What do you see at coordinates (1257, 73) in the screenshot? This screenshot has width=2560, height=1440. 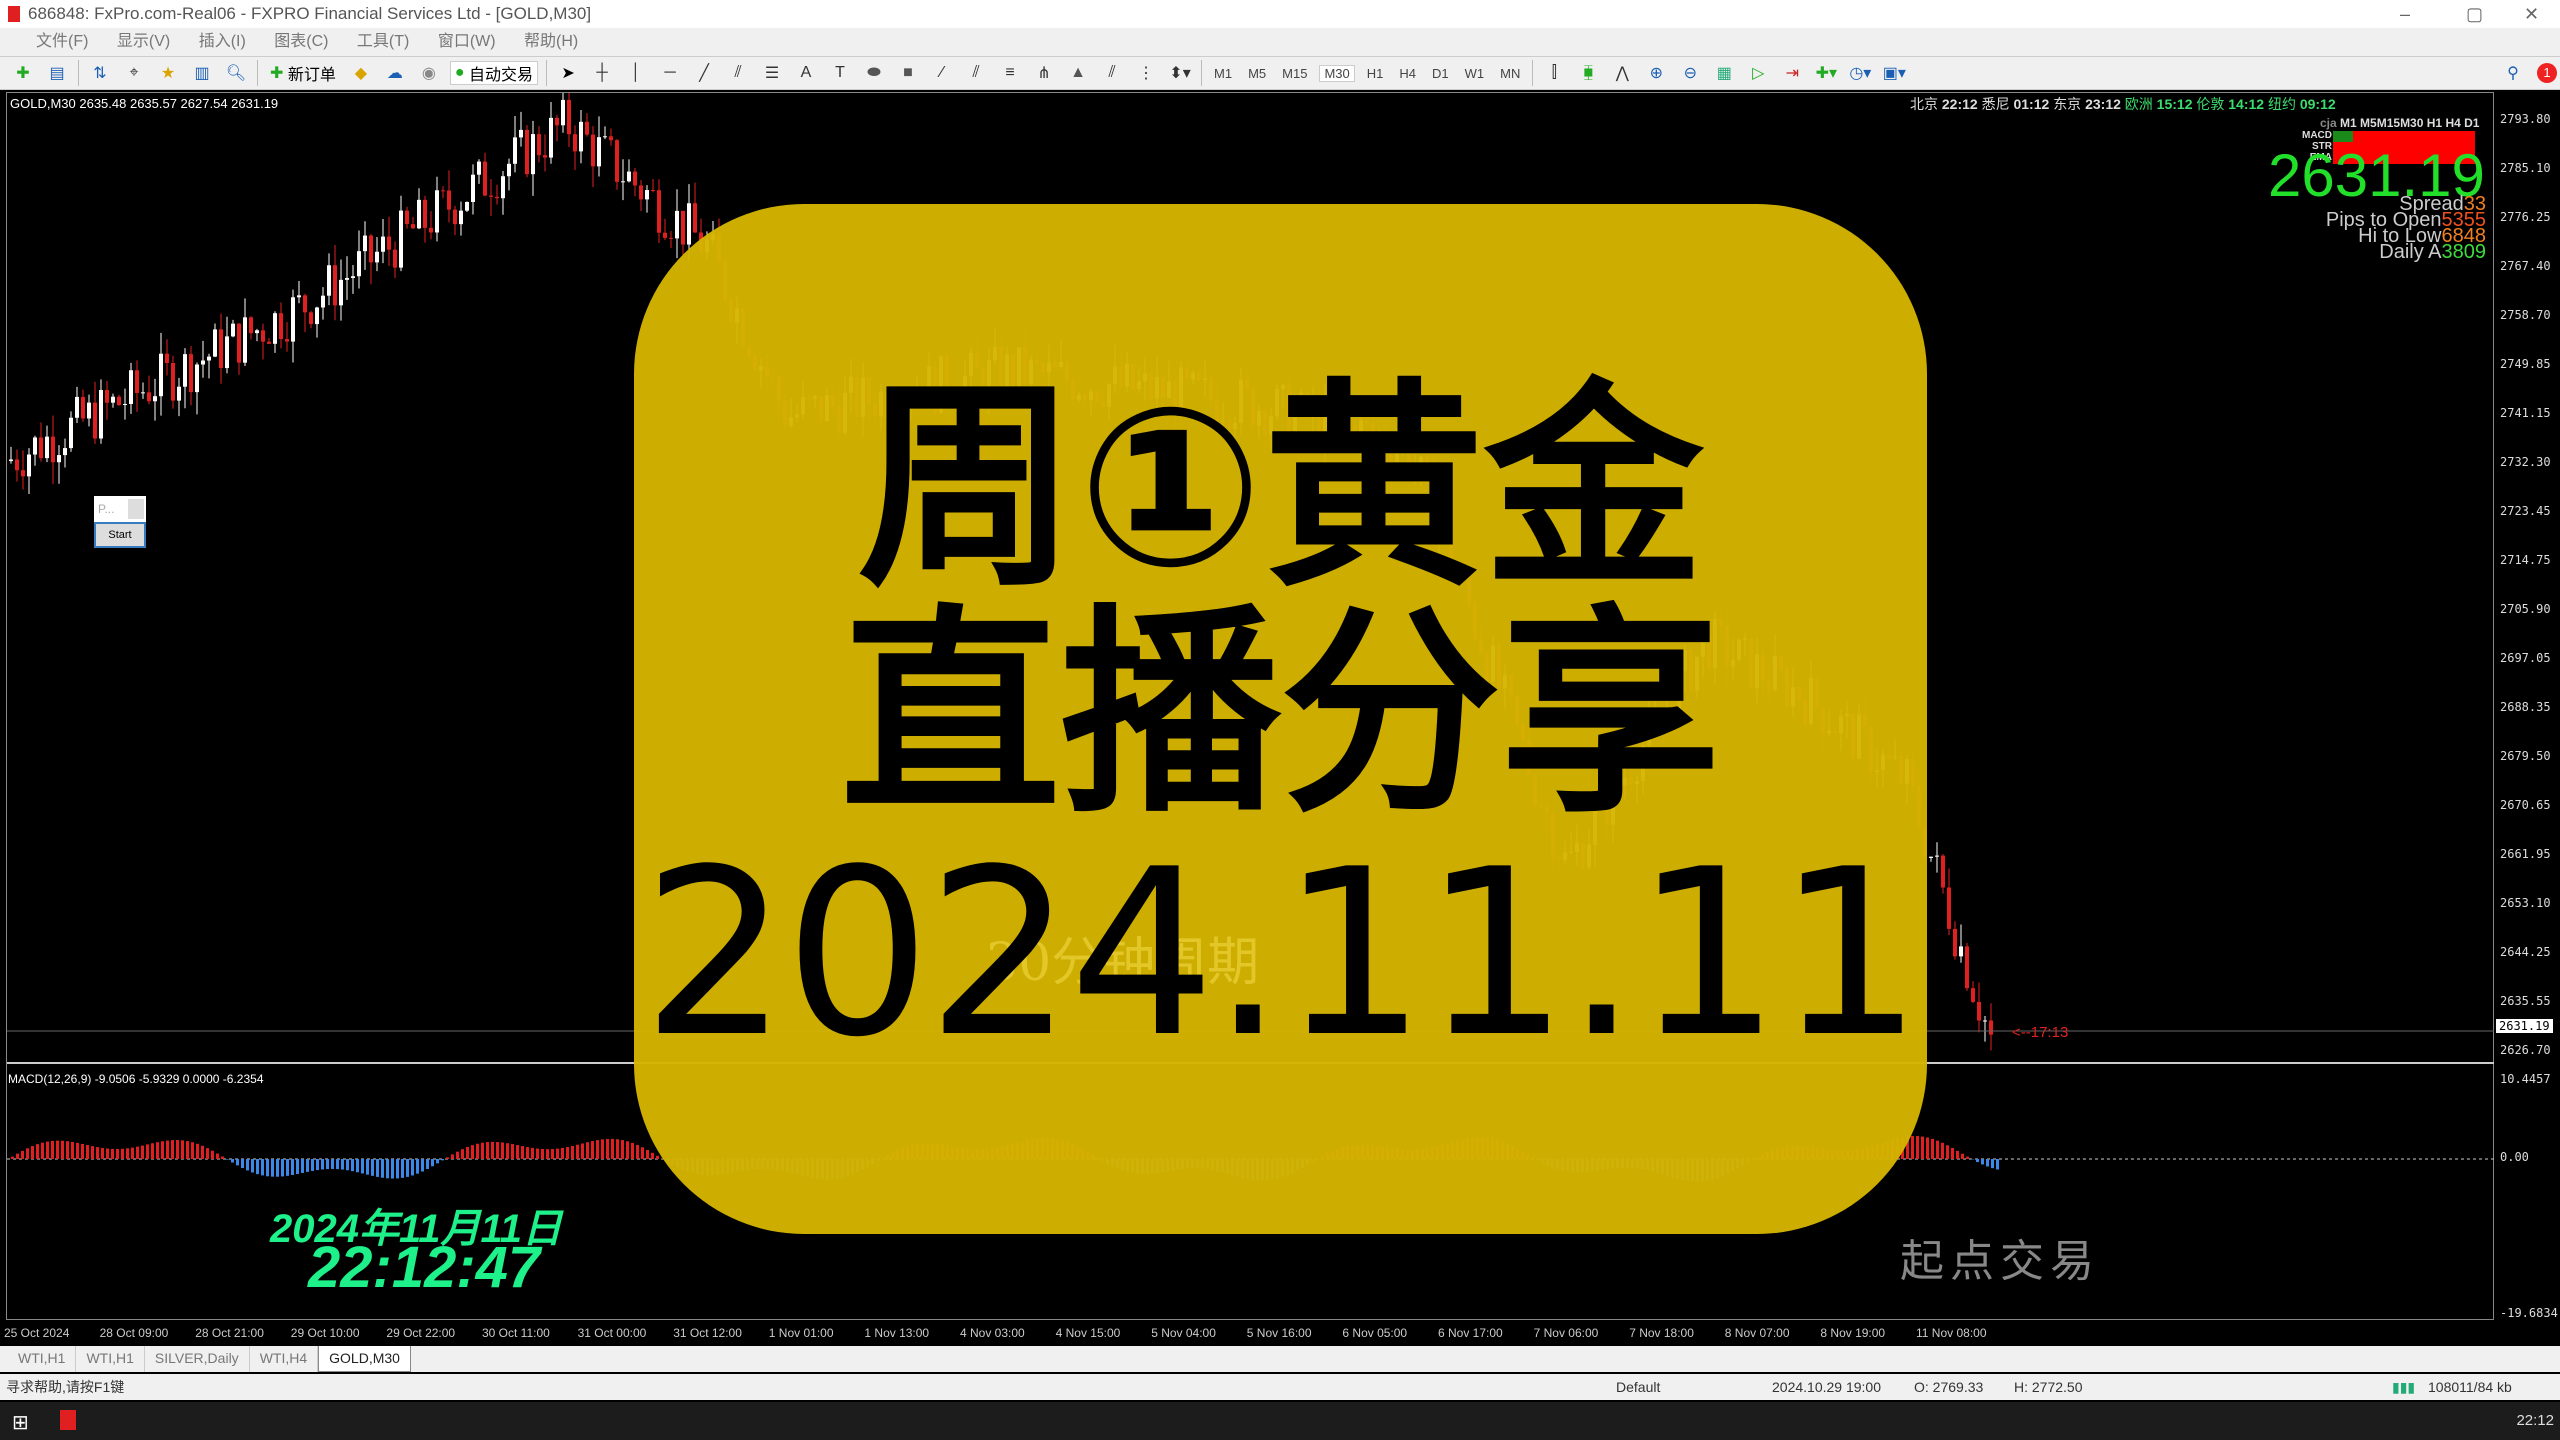 I see `timeframe-m5: M5` at bounding box center [1257, 73].